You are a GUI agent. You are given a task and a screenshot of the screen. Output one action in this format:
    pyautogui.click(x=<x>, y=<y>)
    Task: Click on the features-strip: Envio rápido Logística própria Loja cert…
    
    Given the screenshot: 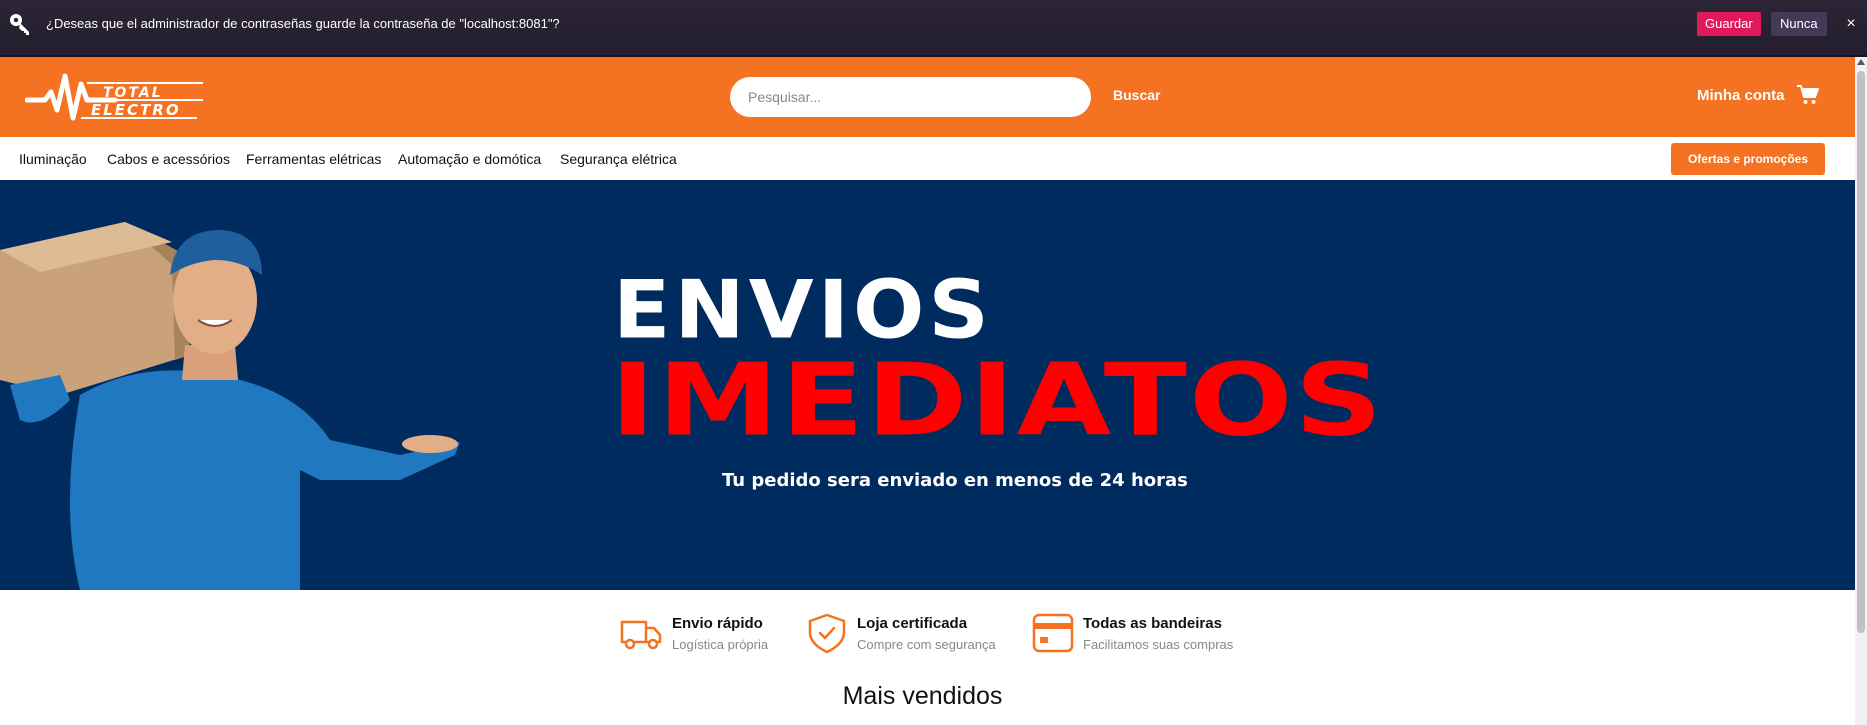 What is the action you would take?
    pyautogui.click(x=927, y=630)
    